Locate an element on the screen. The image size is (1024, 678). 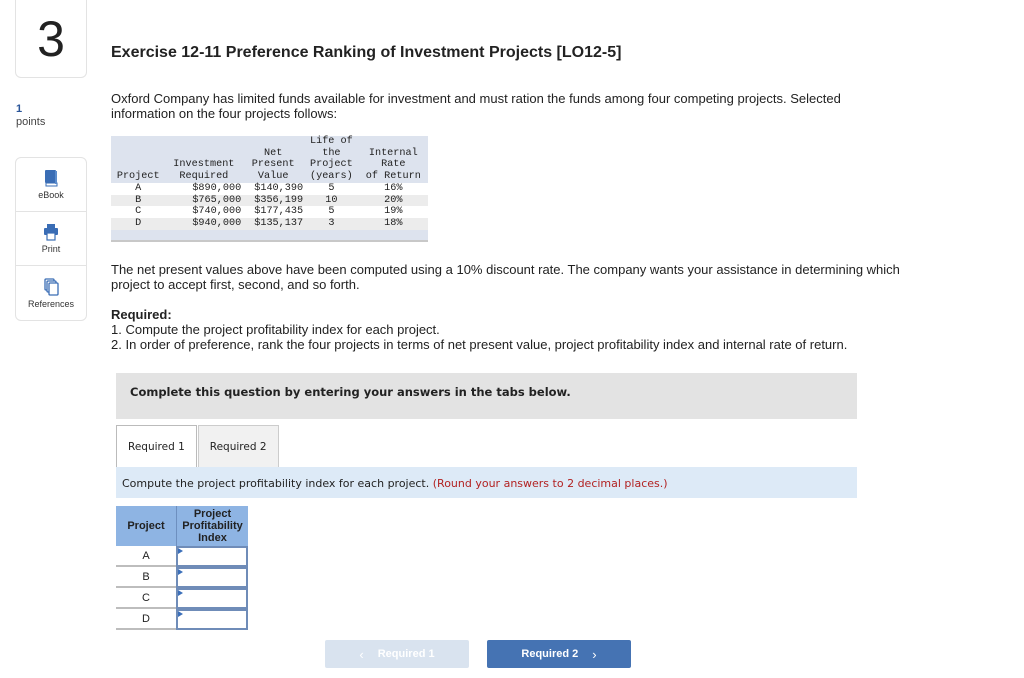
cell-irr: 20% is located at coordinates (393, 200).